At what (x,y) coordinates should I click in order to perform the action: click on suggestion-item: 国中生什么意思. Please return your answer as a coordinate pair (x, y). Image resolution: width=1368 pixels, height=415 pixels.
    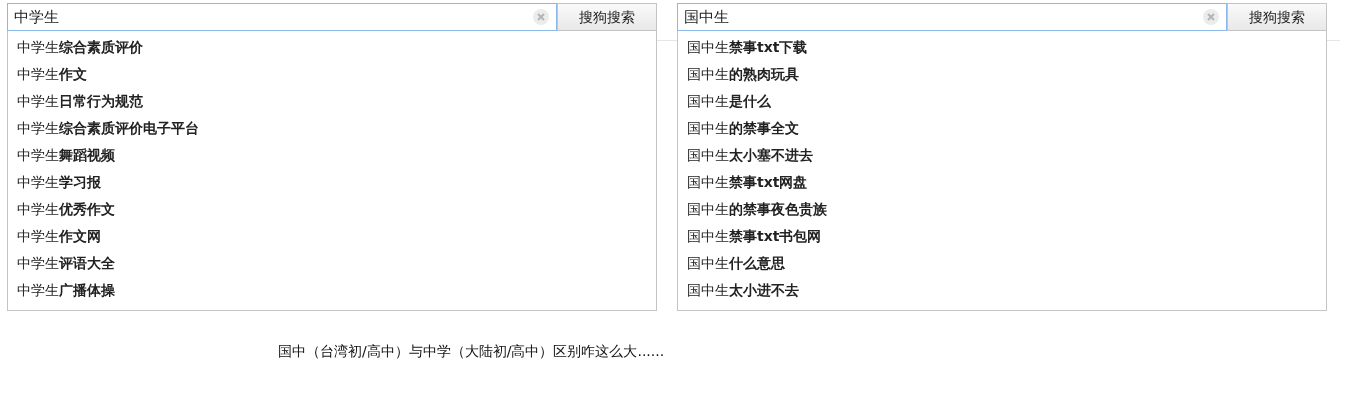
    Looking at the image, I should click on (736, 263).